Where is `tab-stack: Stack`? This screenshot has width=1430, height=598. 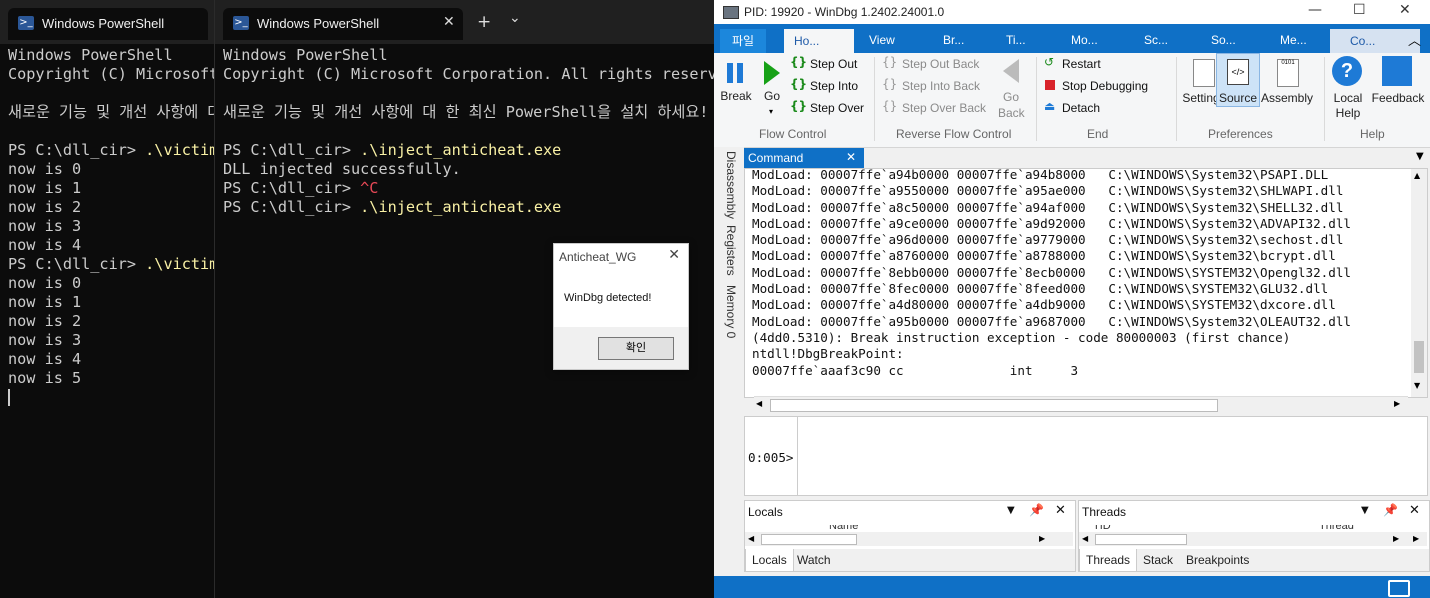
tab-stack: Stack is located at coordinates (1158, 560).